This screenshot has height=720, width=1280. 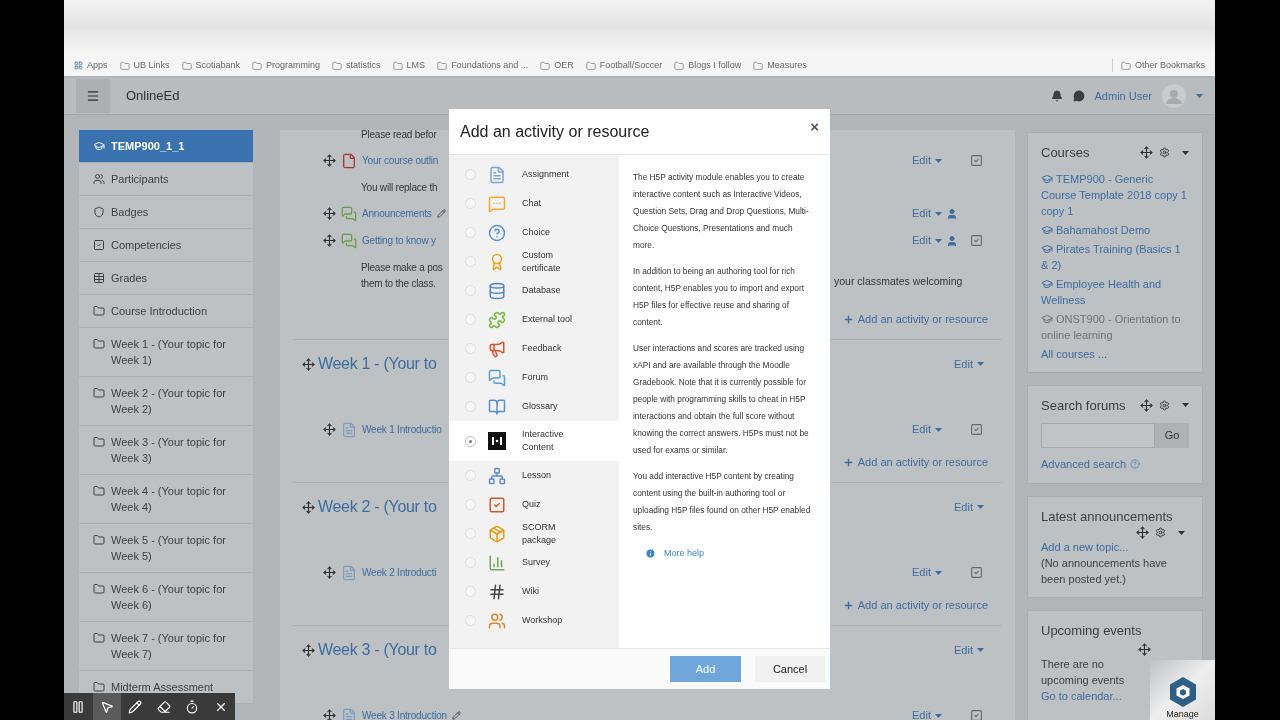 I want to click on activity-option: Quiz, so click(x=534, y=504).